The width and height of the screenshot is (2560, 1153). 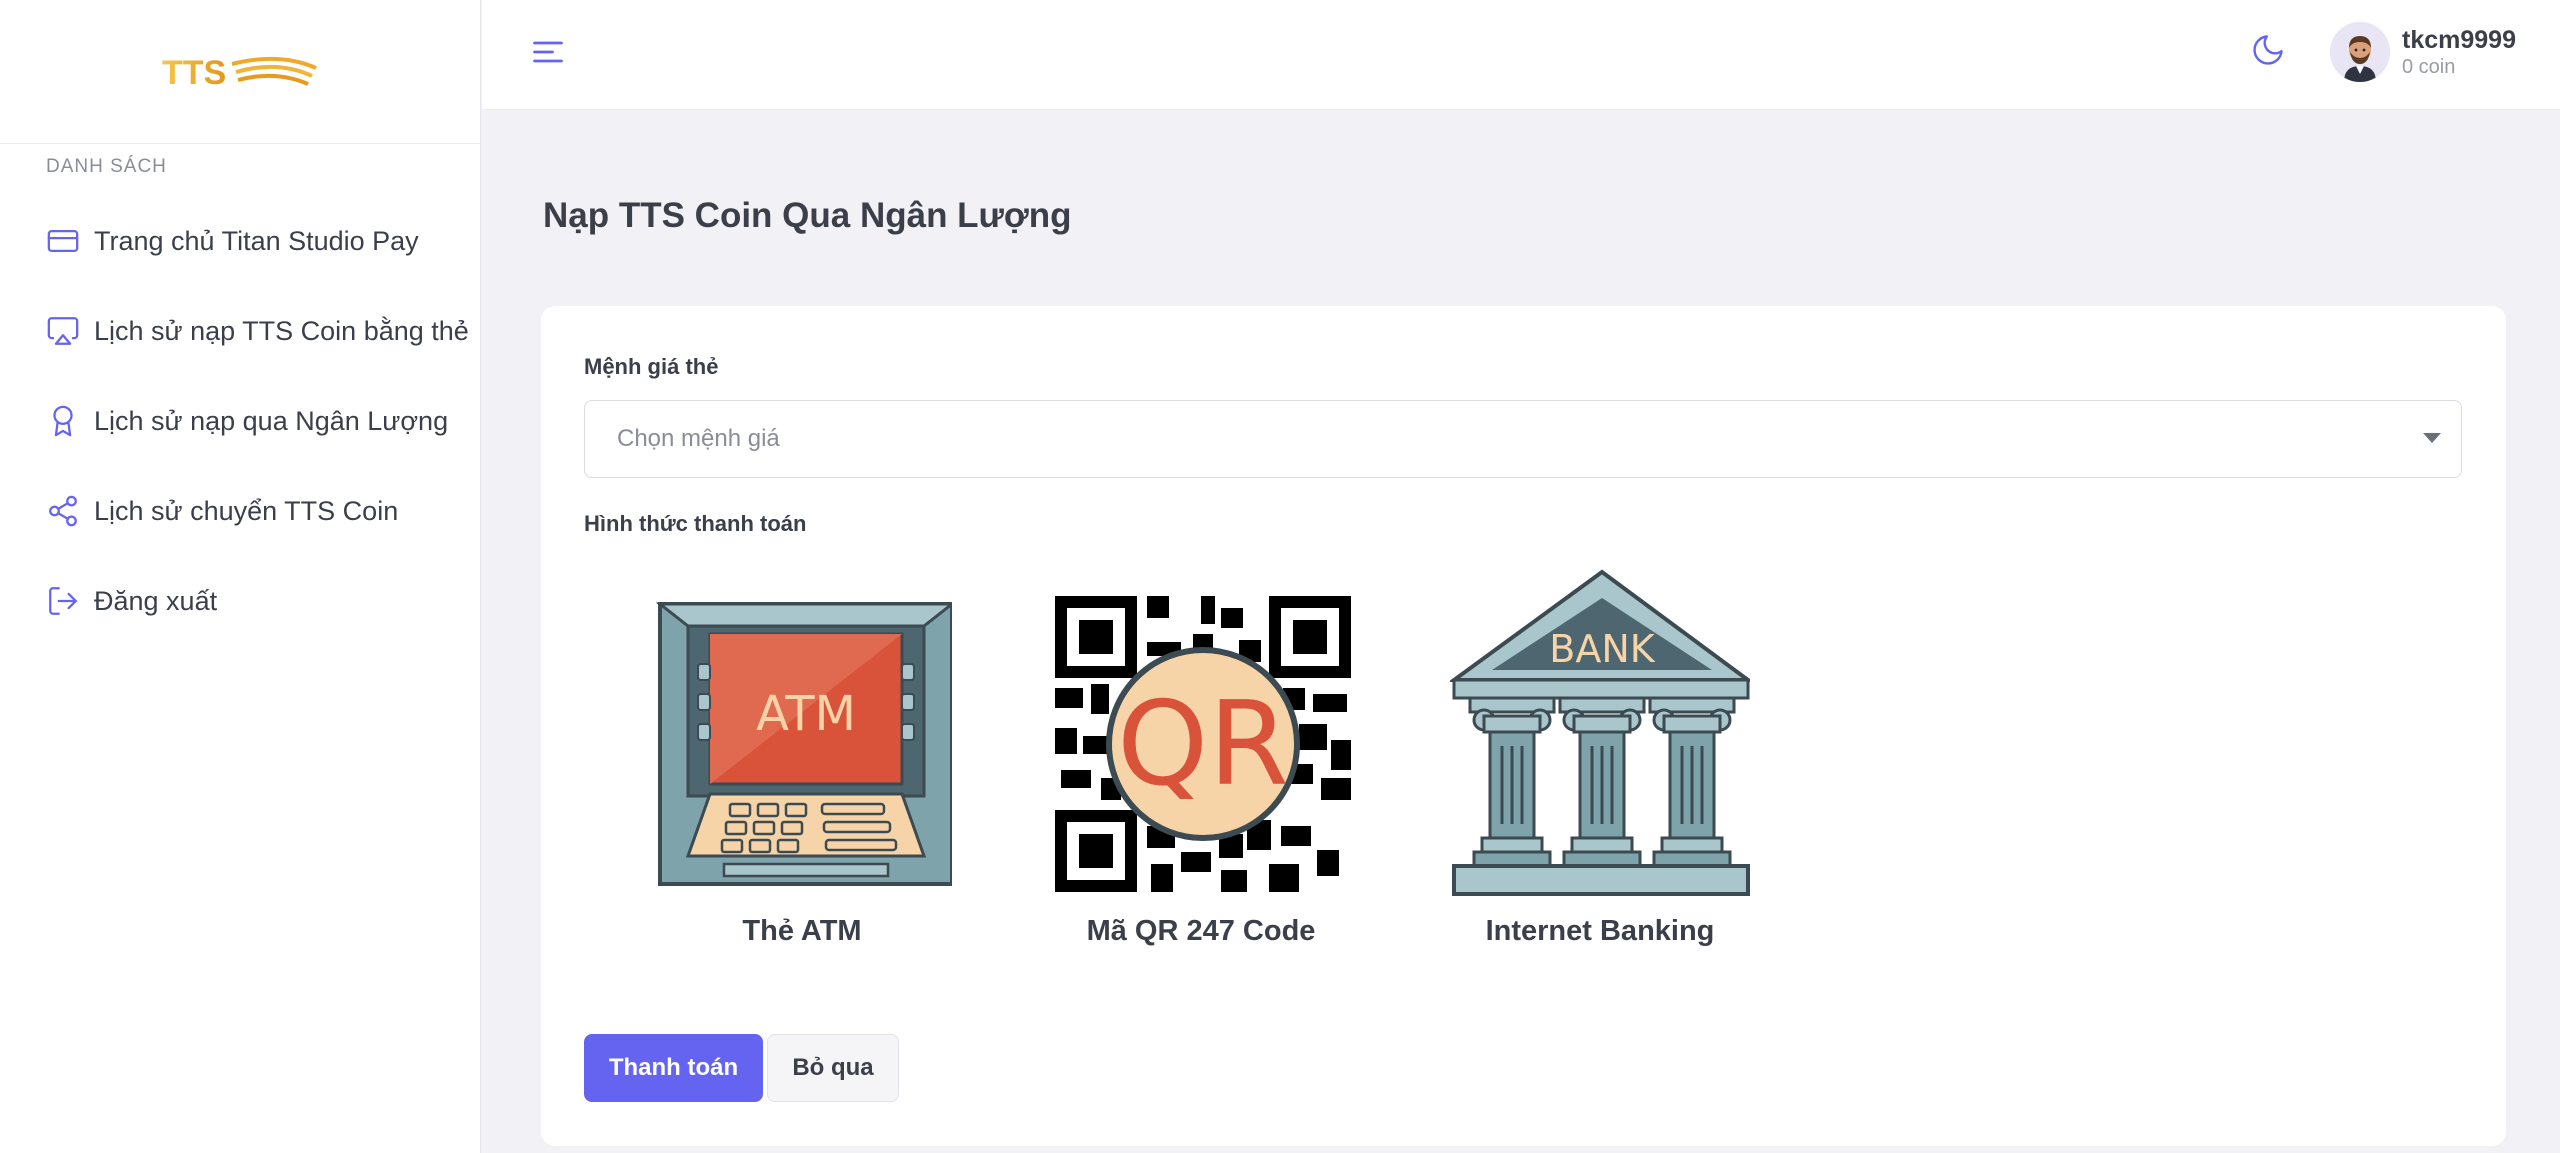 I want to click on logo-area: TTS, so click(x=240, y=72).